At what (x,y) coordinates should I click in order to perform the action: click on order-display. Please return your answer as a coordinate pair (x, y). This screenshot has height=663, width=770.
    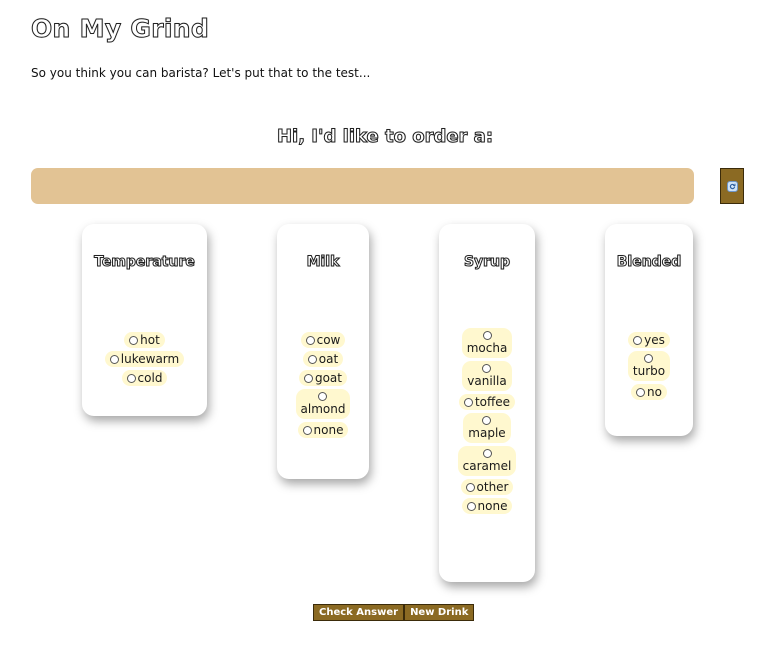
    Looking at the image, I should click on (362, 186).